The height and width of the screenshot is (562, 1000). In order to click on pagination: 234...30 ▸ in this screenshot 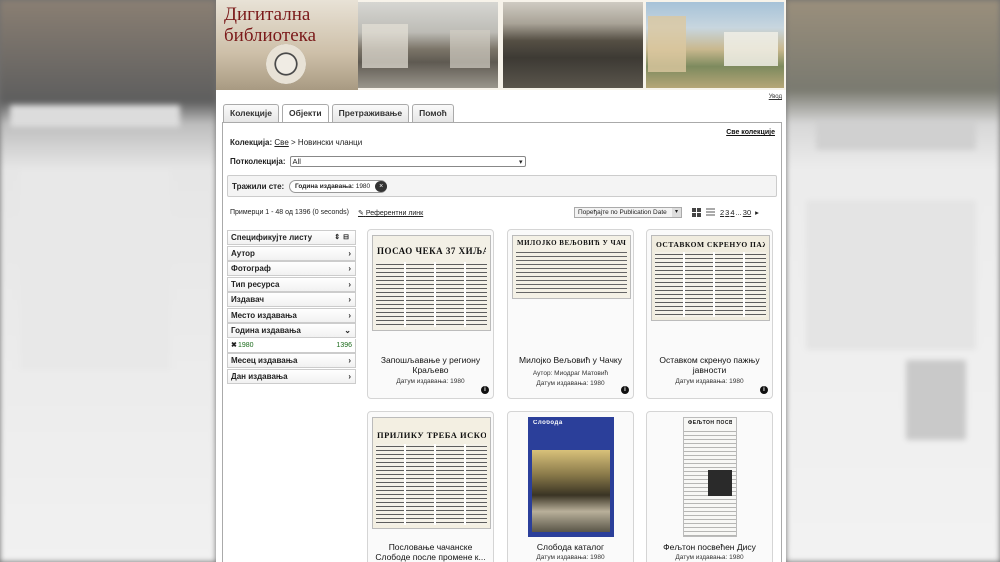, I will do `click(740, 212)`.